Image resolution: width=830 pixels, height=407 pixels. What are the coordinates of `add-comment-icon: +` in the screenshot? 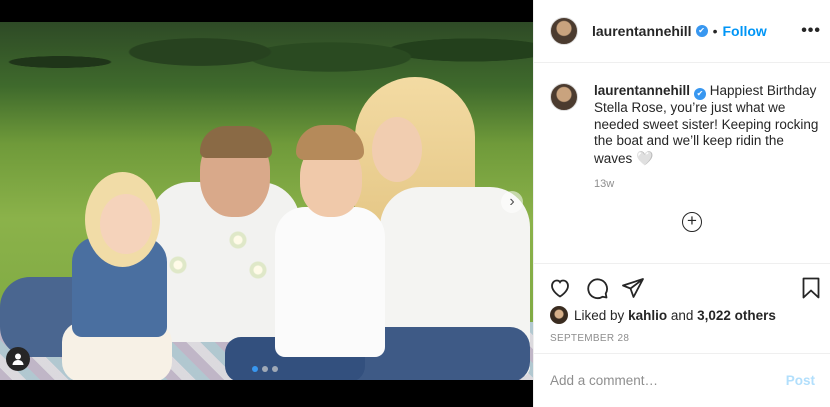 It's located at (692, 222).